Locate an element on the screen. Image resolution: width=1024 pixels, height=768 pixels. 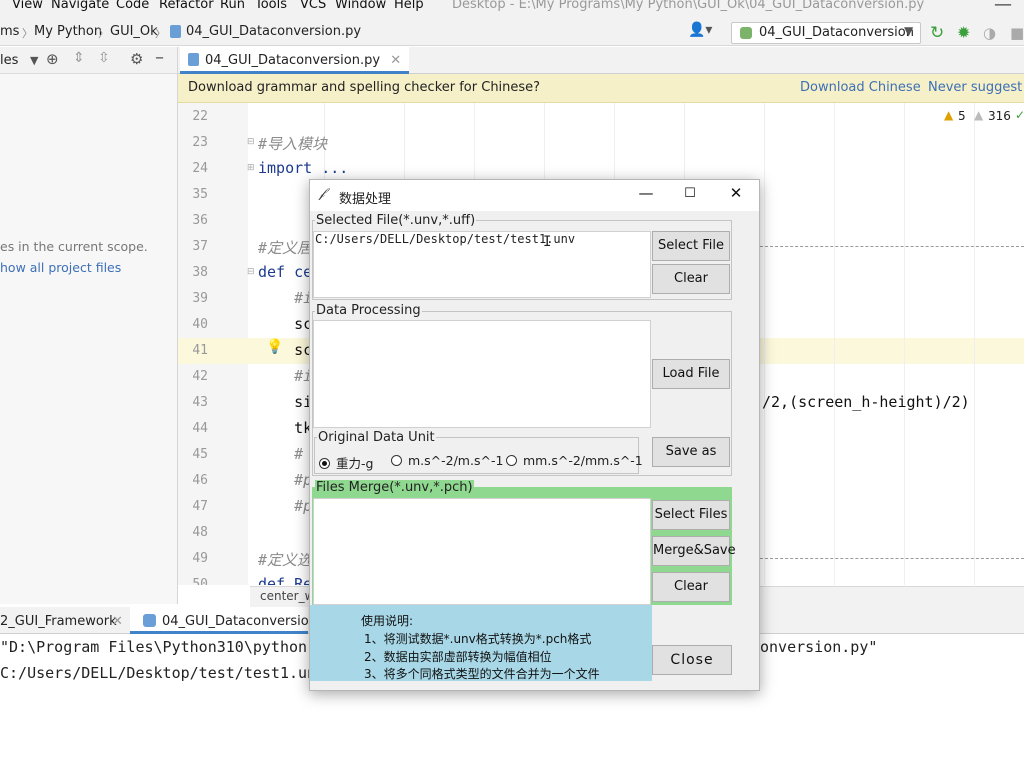
debug-bug-icon: ✹ is located at coordinates (963, 32).